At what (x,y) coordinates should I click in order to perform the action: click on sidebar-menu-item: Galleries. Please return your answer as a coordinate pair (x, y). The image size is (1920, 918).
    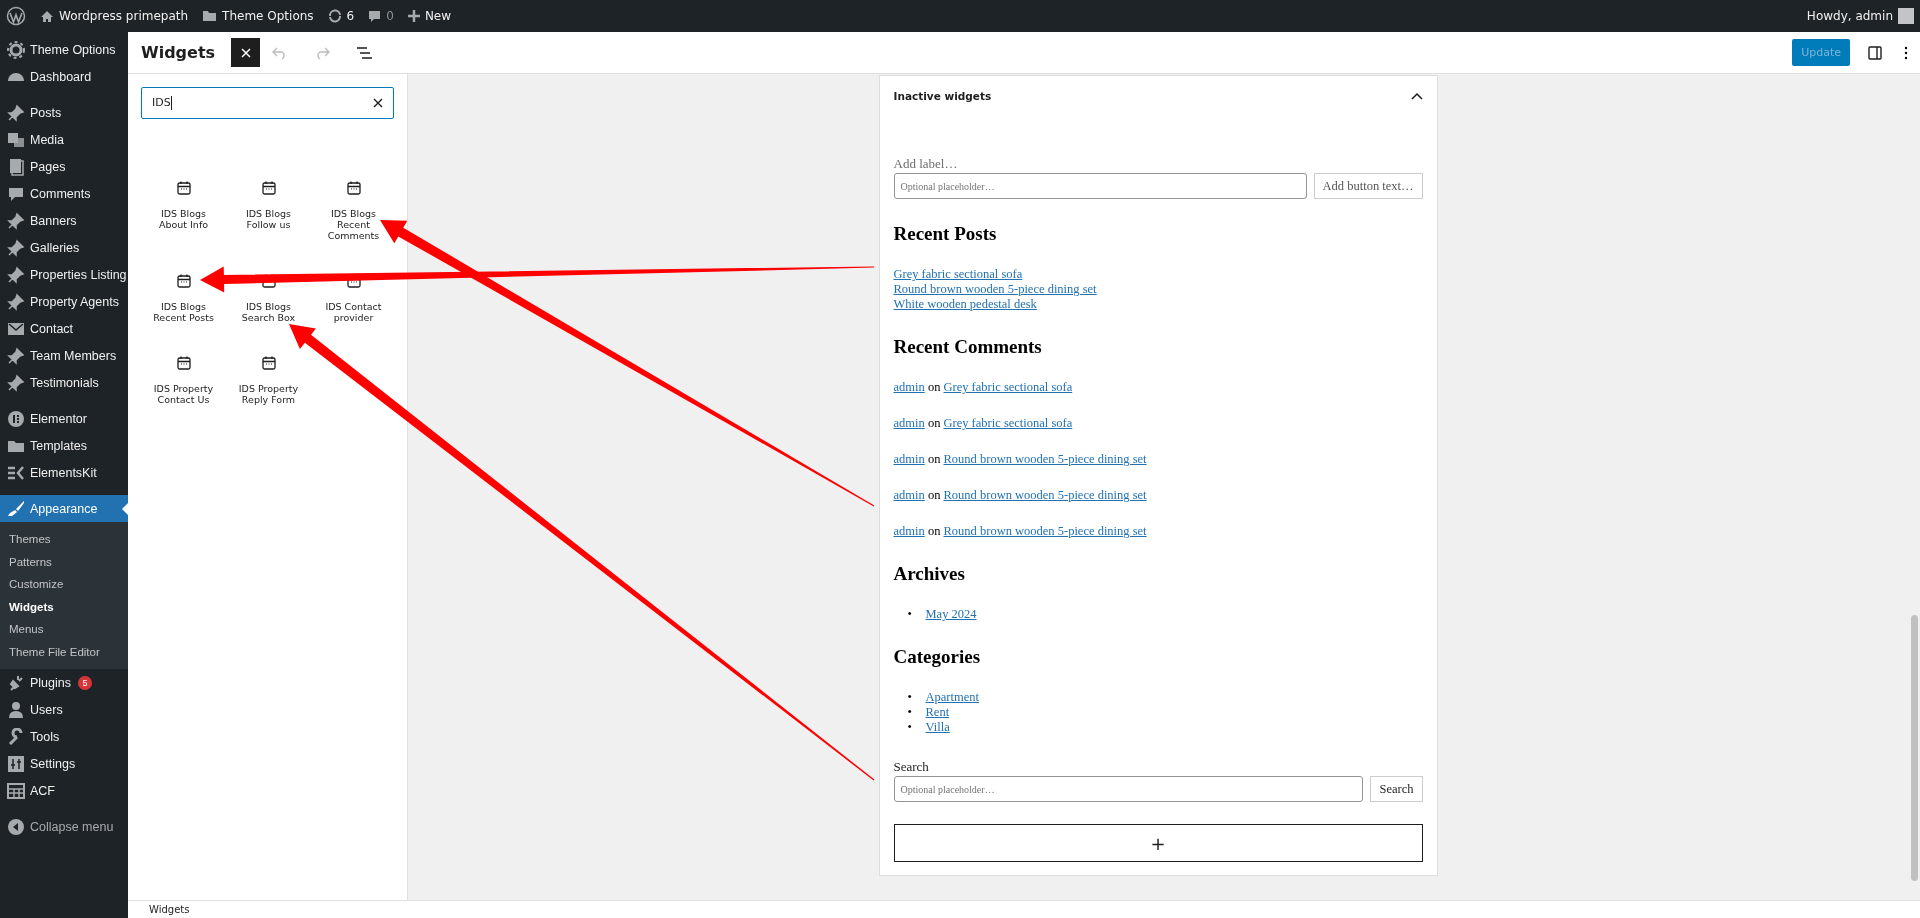
    Looking at the image, I should click on (64, 247).